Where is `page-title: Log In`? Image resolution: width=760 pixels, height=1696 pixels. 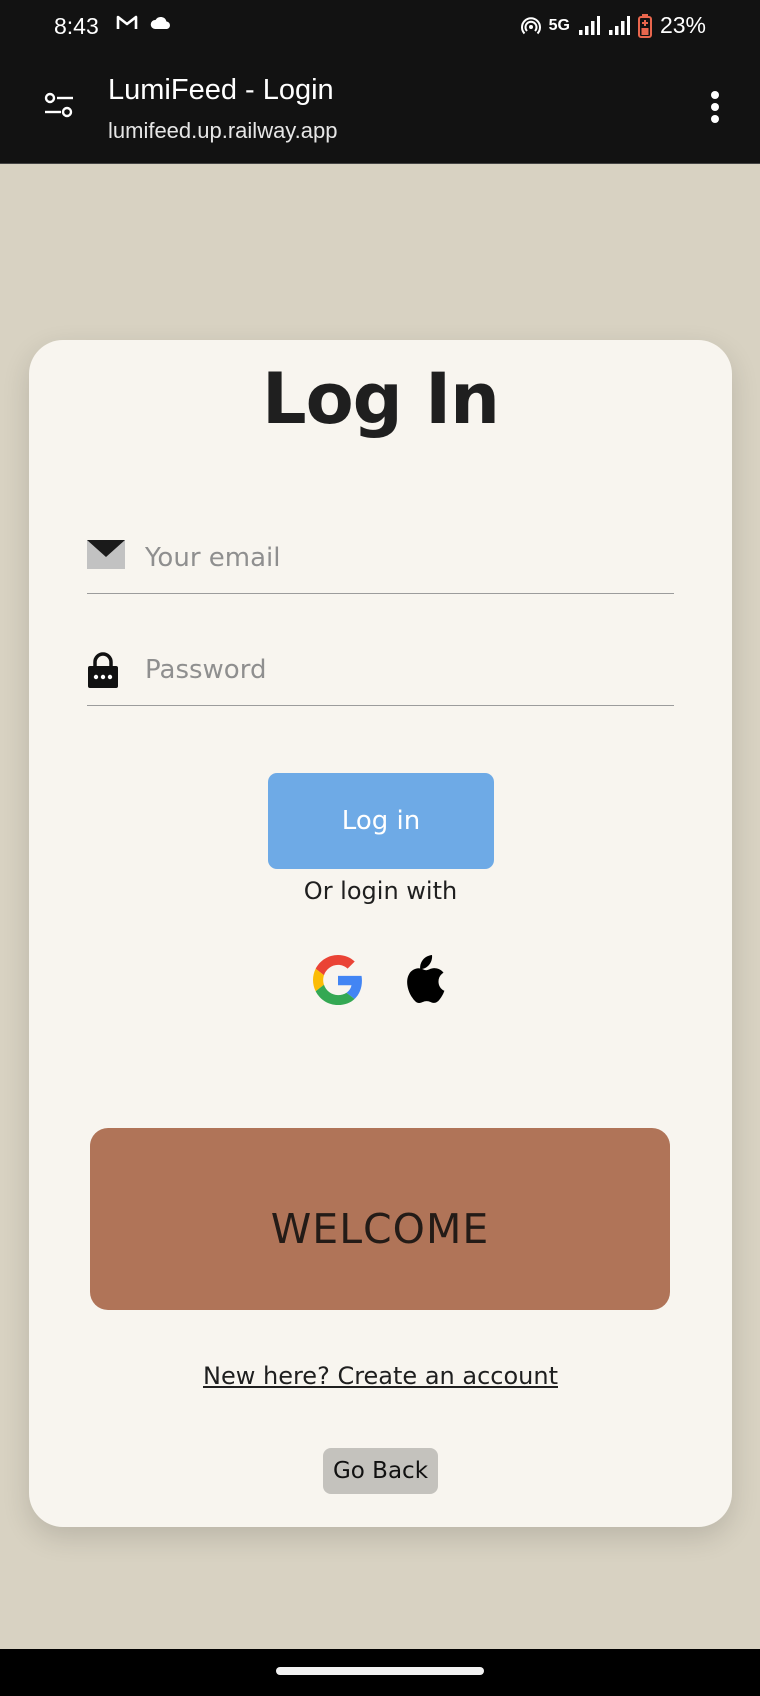 page-title: Log In is located at coordinates (380, 399).